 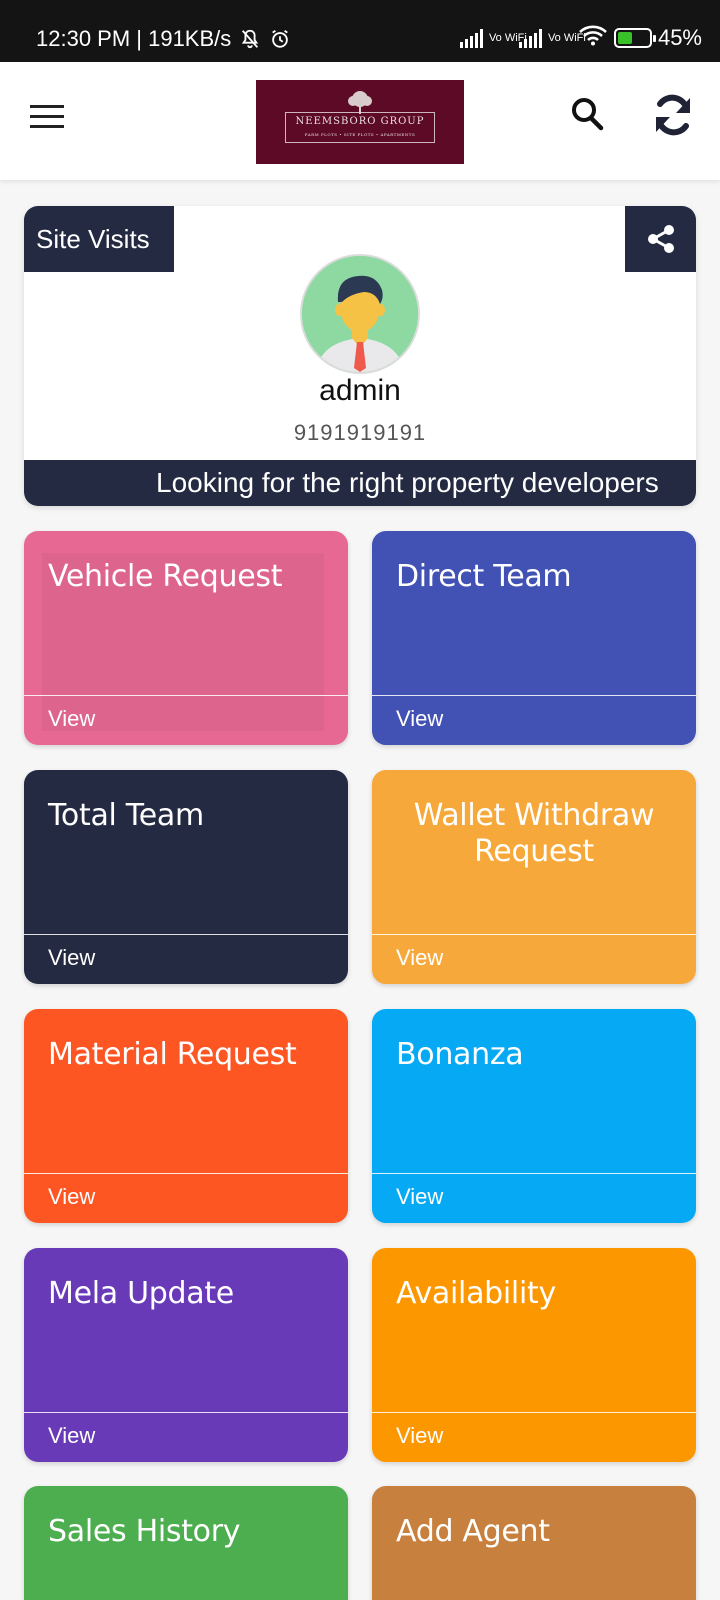 What do you see at coordinates (534, 833) in the screenshot?
I see `tile-title: Wallet Withdraw Request` at bounding box center [534, 833].